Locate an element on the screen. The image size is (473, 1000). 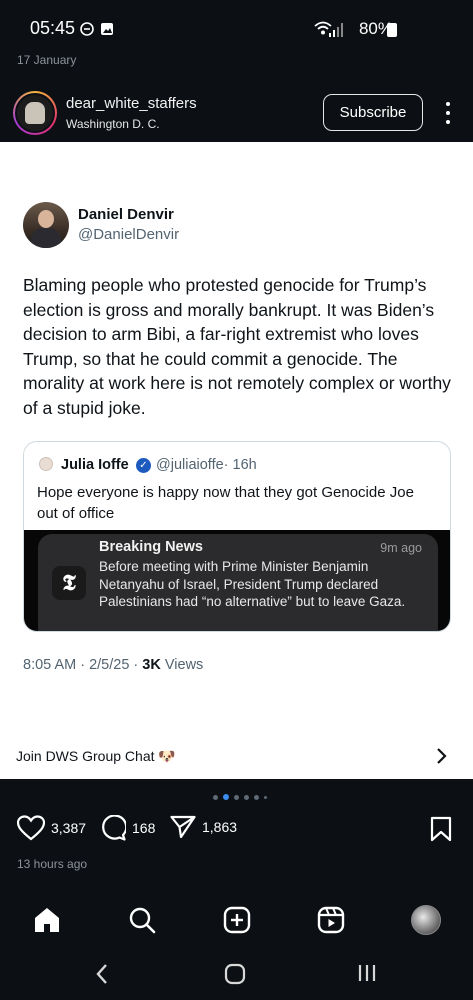
system-navigation is located at coordinates (236, 977).